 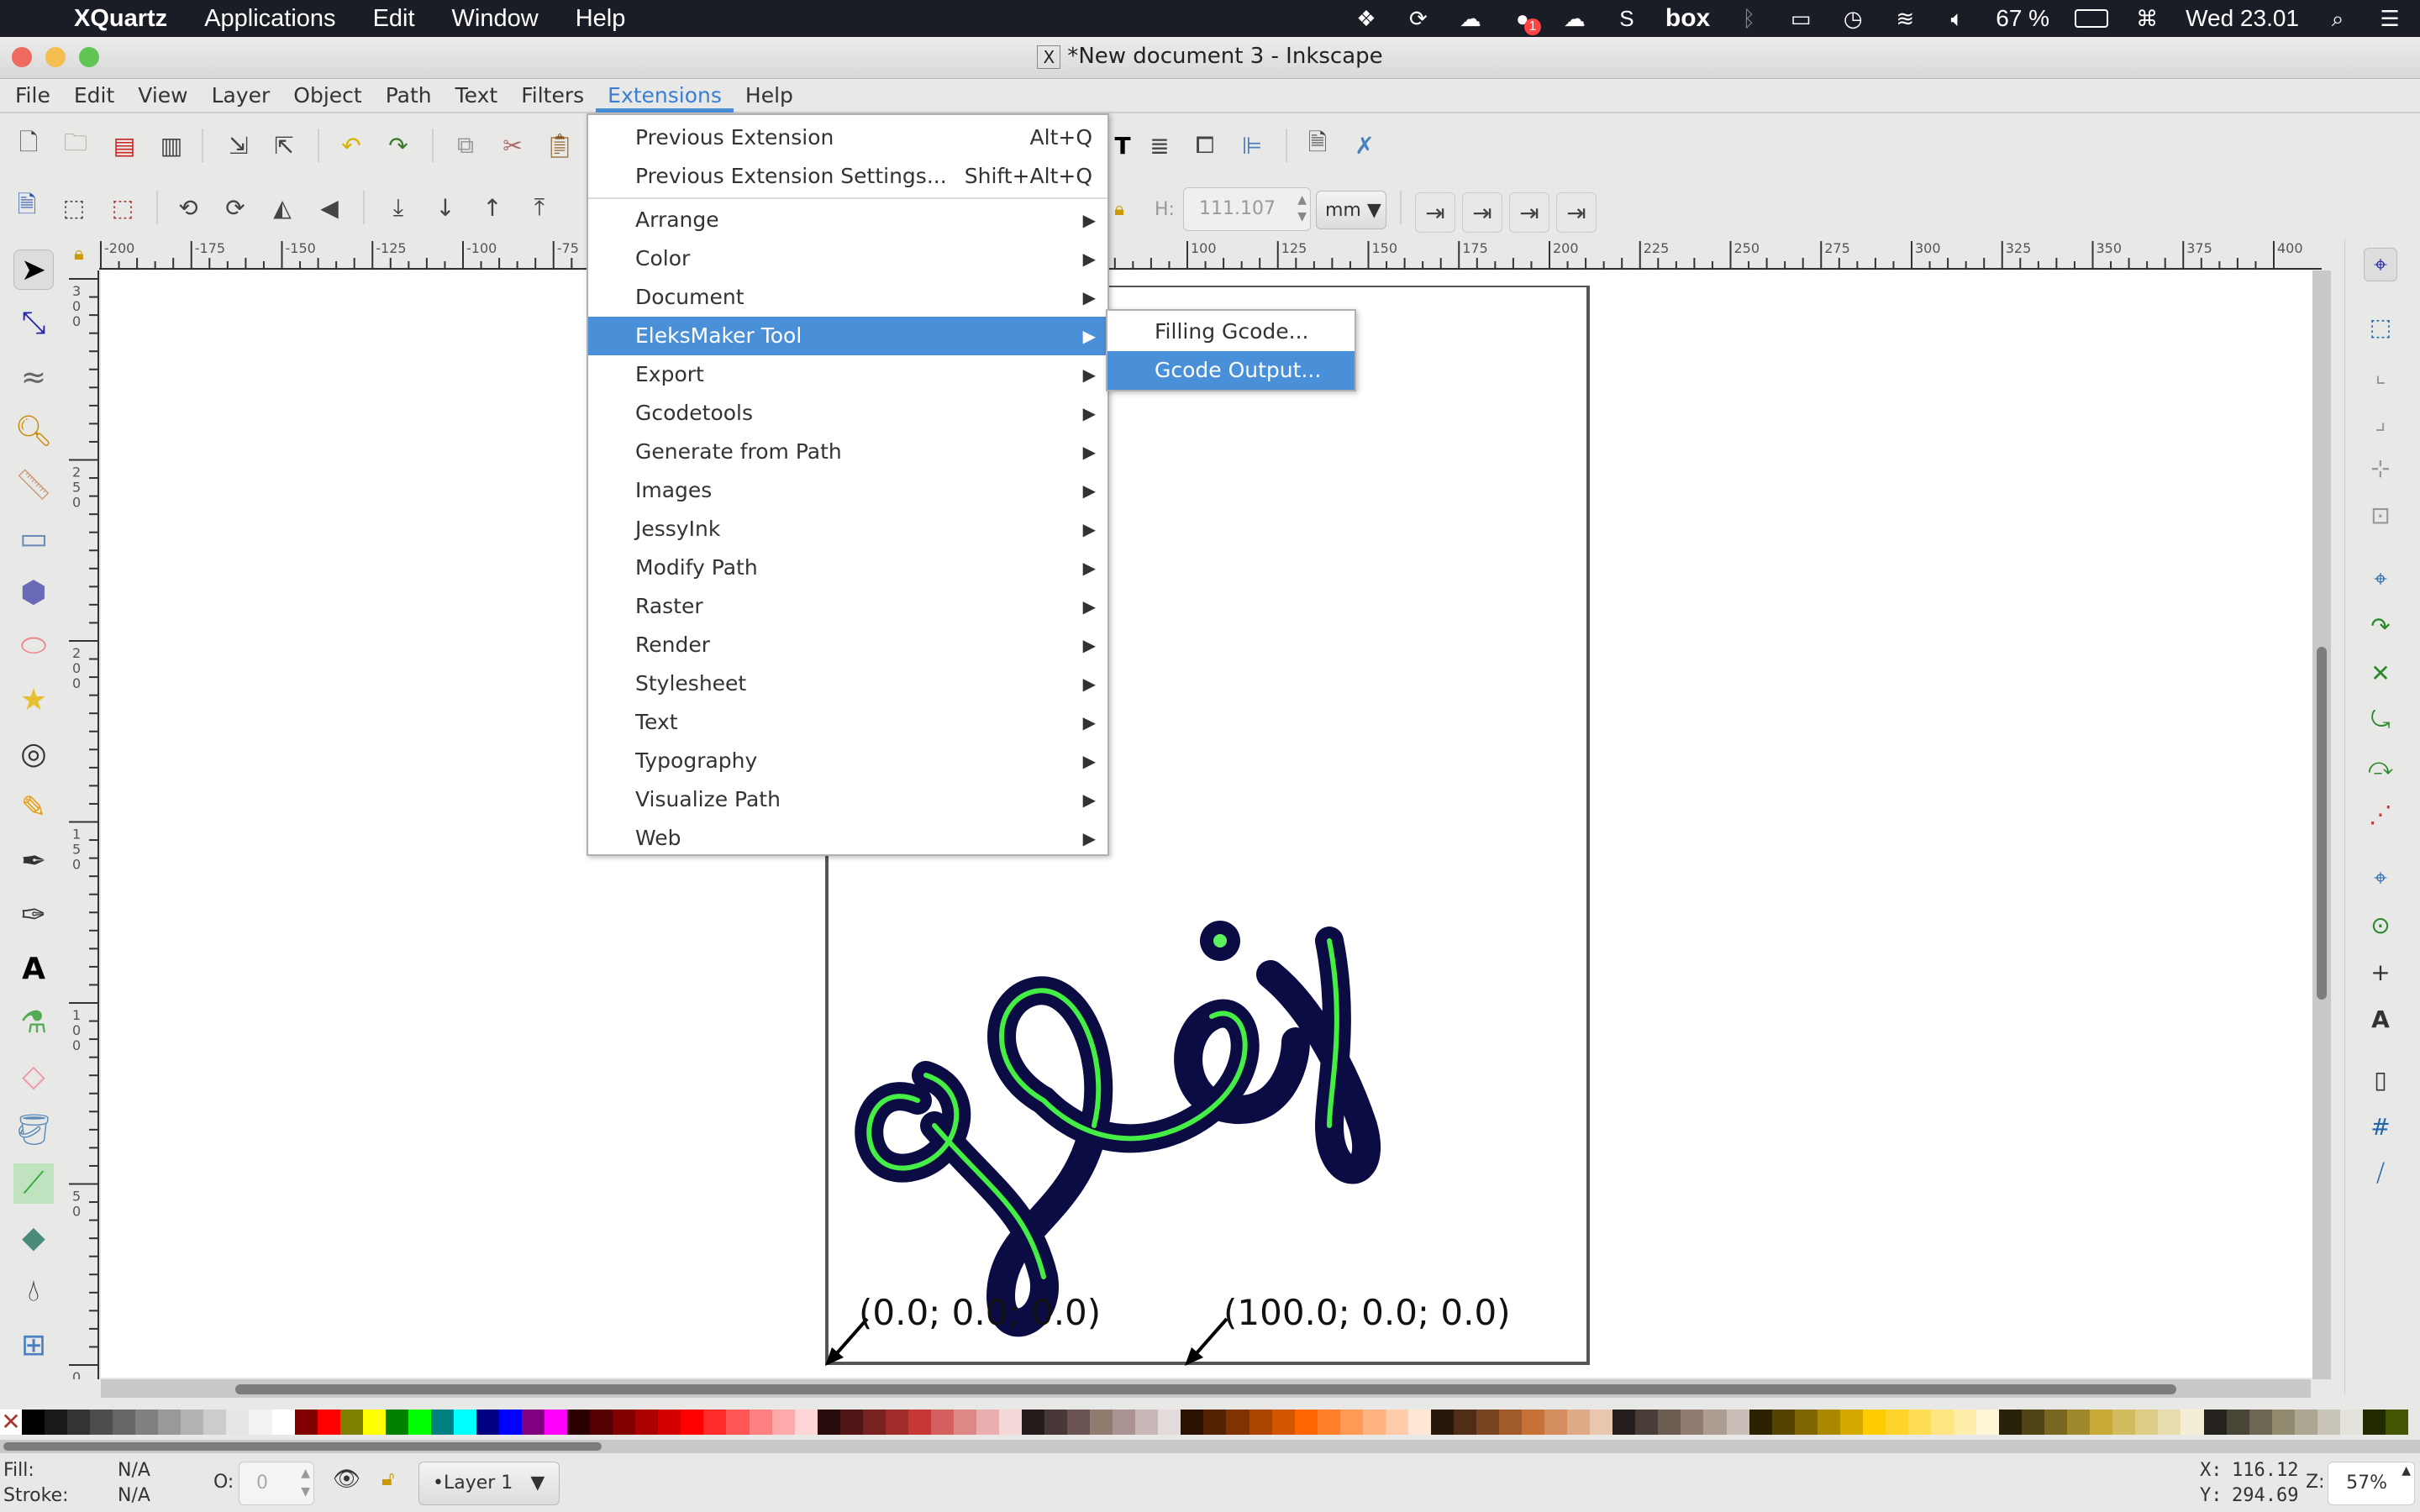 What do you see at coordinates (284, 145) in the screenshot?
I see `export-icon: ⇱` at bounding box center [284, 145].